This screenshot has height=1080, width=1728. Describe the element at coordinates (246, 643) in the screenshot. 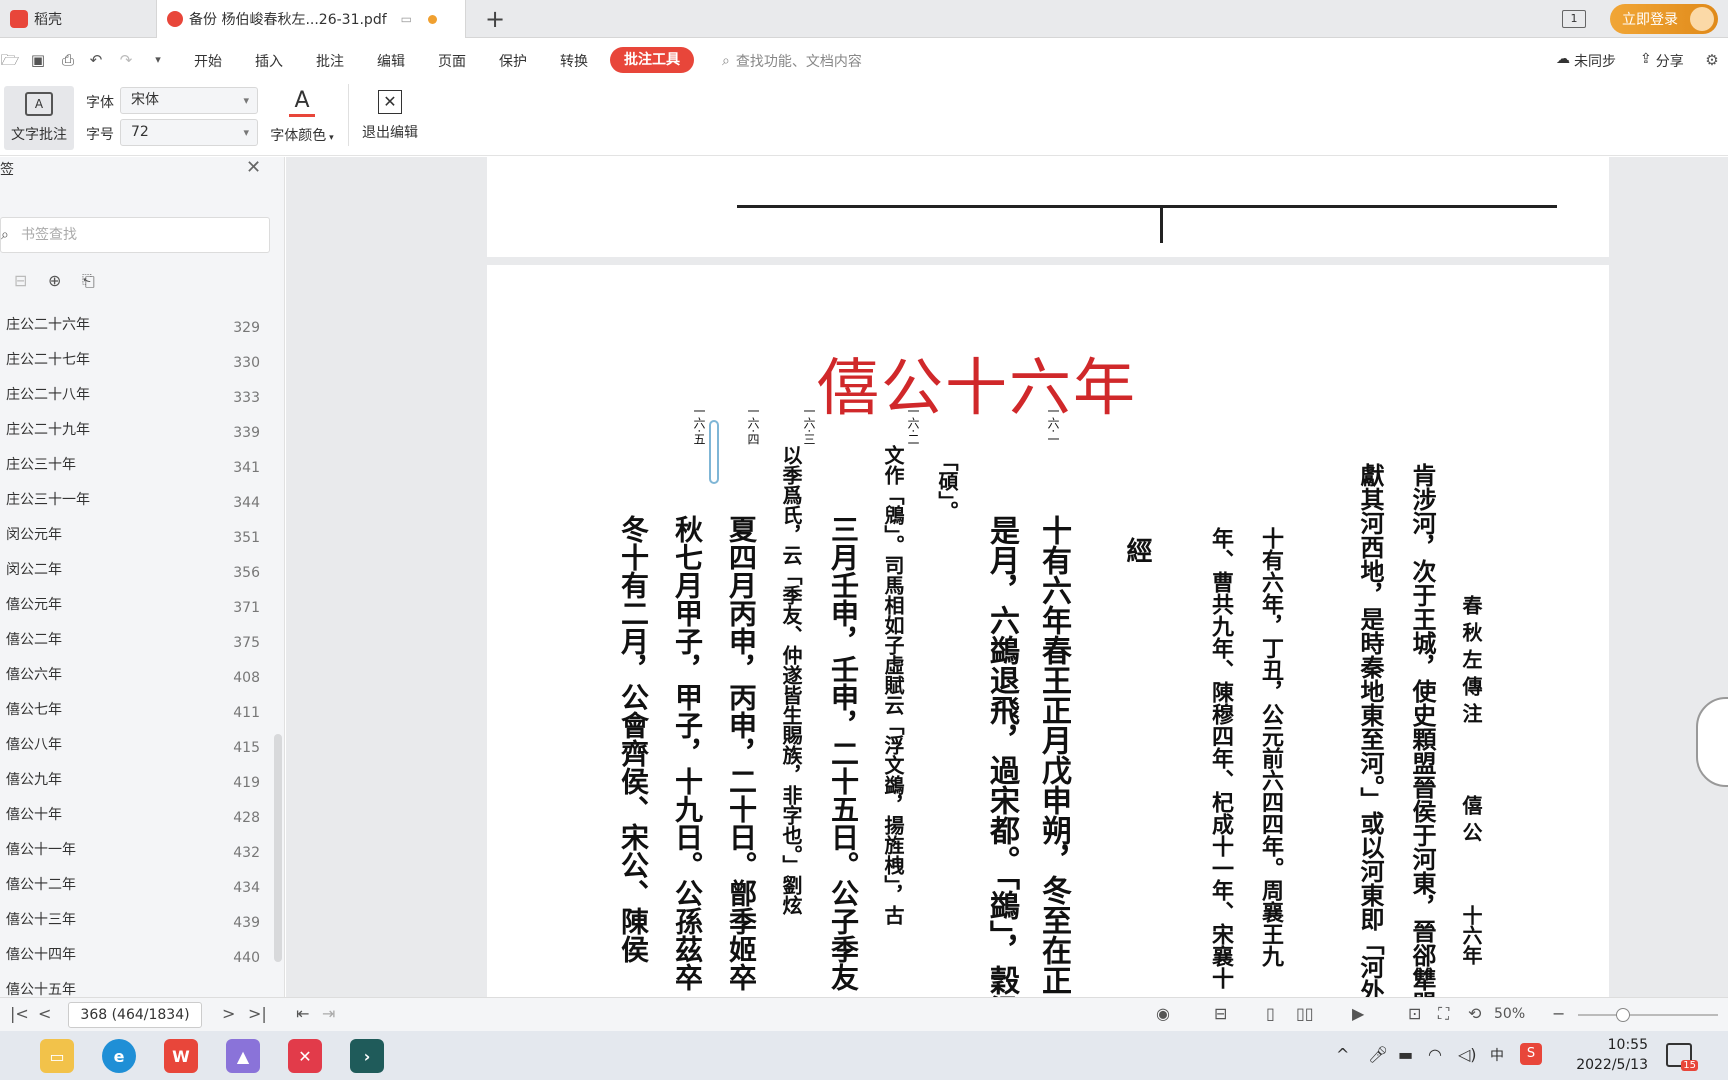

I see `bookmark-item-page: 375` at that location.